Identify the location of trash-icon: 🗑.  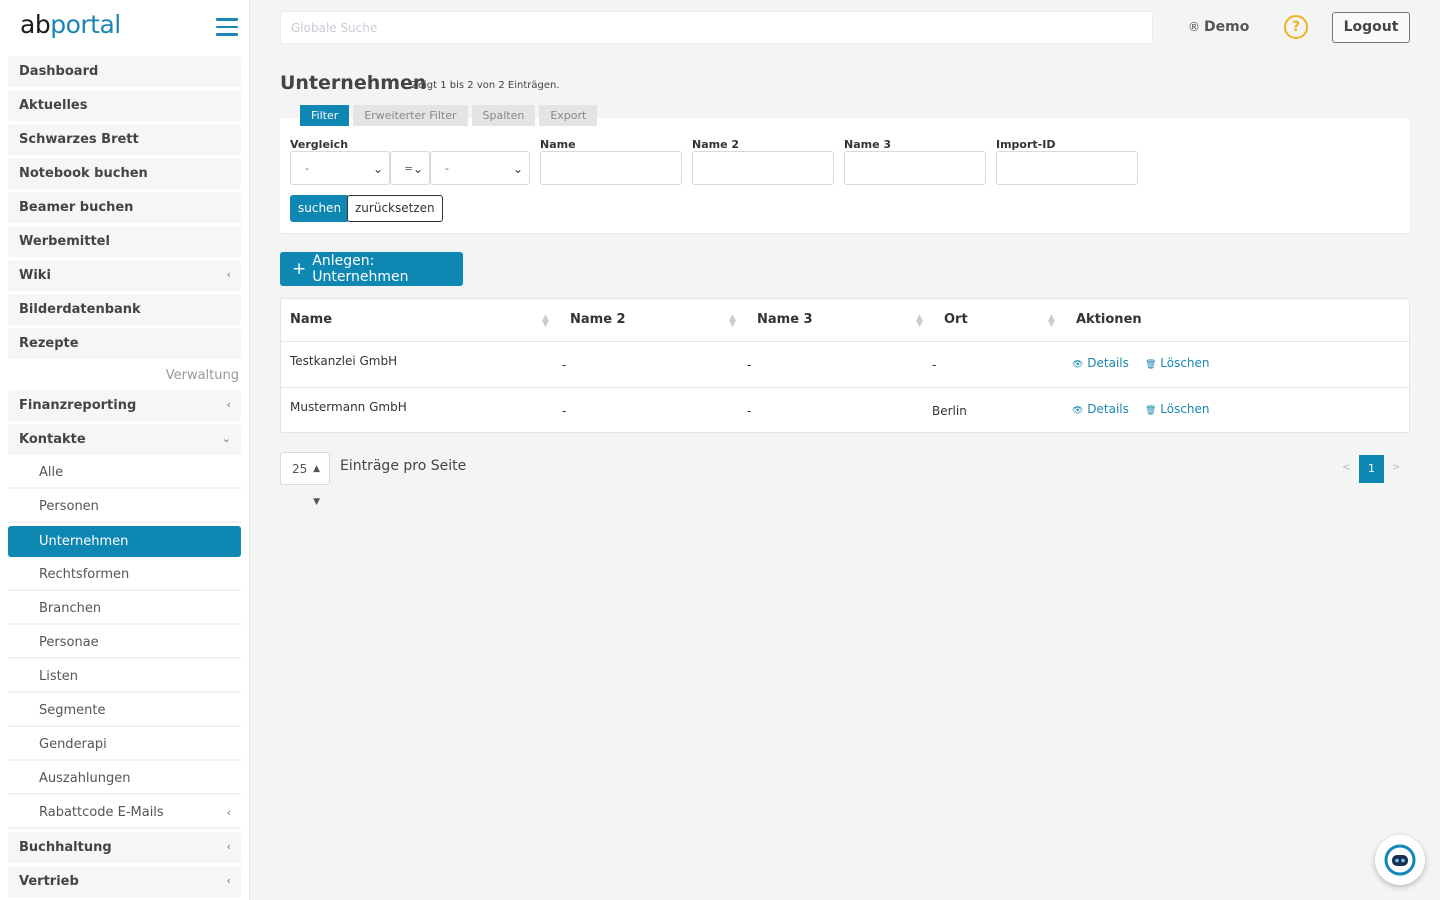
(1151, 365).